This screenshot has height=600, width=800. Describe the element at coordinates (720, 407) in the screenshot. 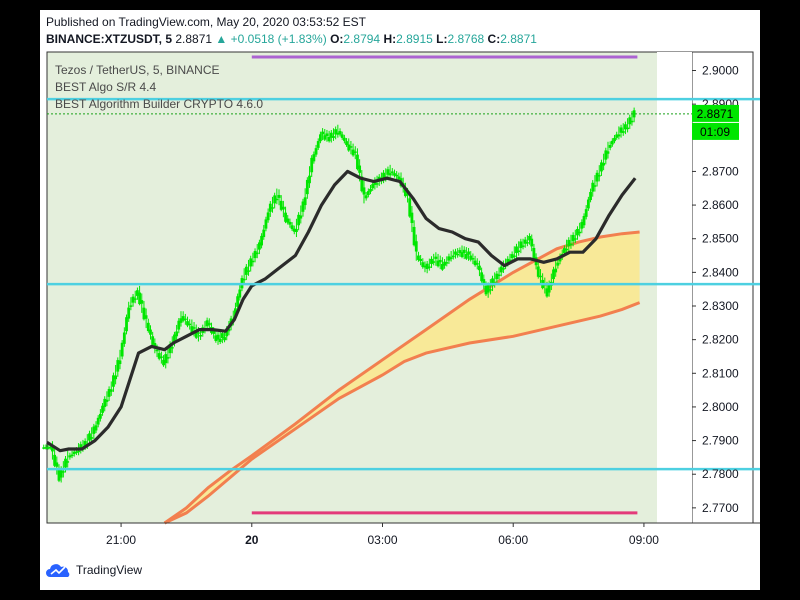

I see `price-tick-label: 2.8000` at that location.